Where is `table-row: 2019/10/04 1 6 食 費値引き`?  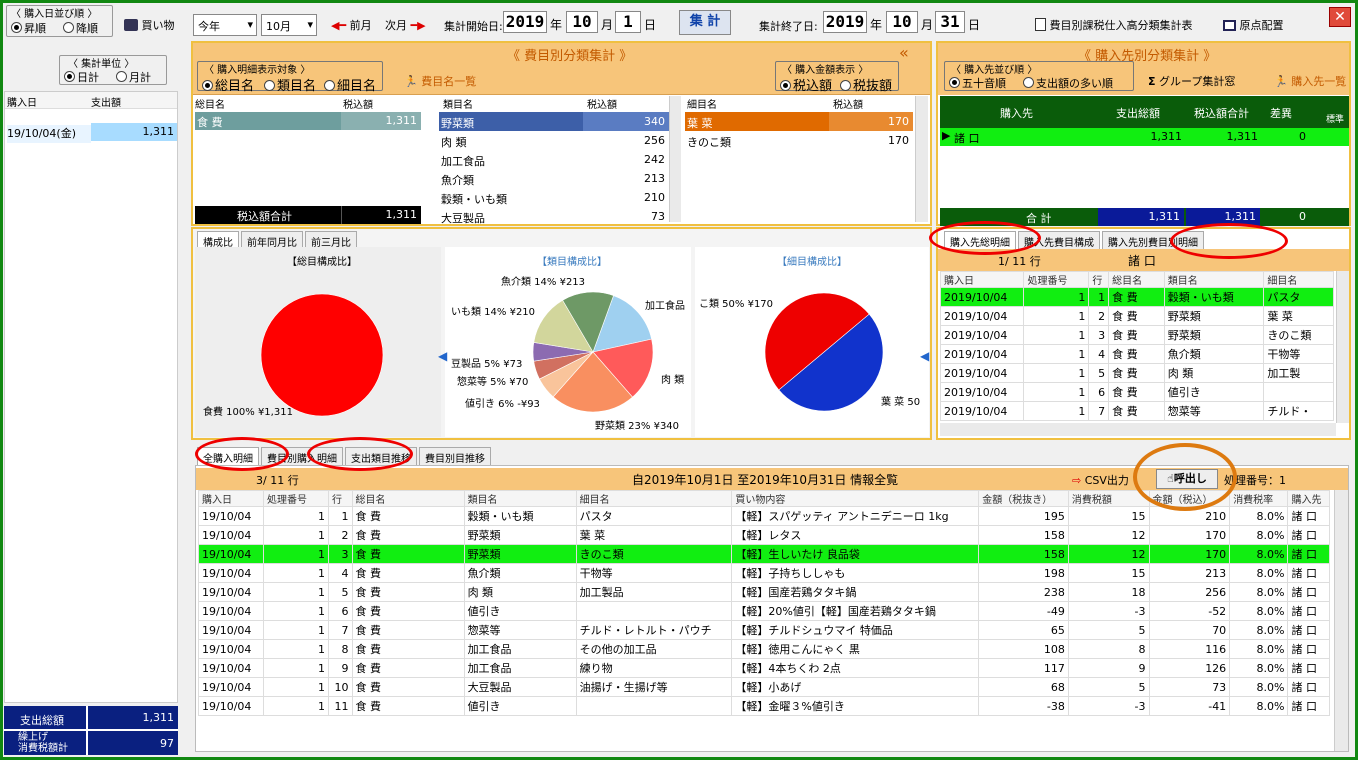
table-row: 2019/10/04 1 6 食 費値引き is located at coordinates (1136, 392).